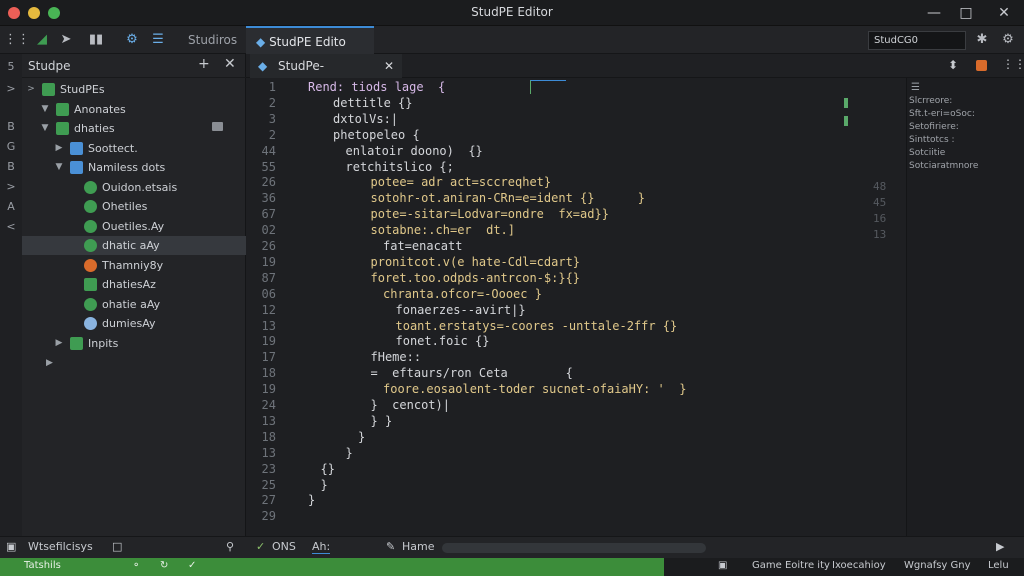 The image size is (1024, 576). I want to click on extensions-icon: ✱, so click(982, 40).